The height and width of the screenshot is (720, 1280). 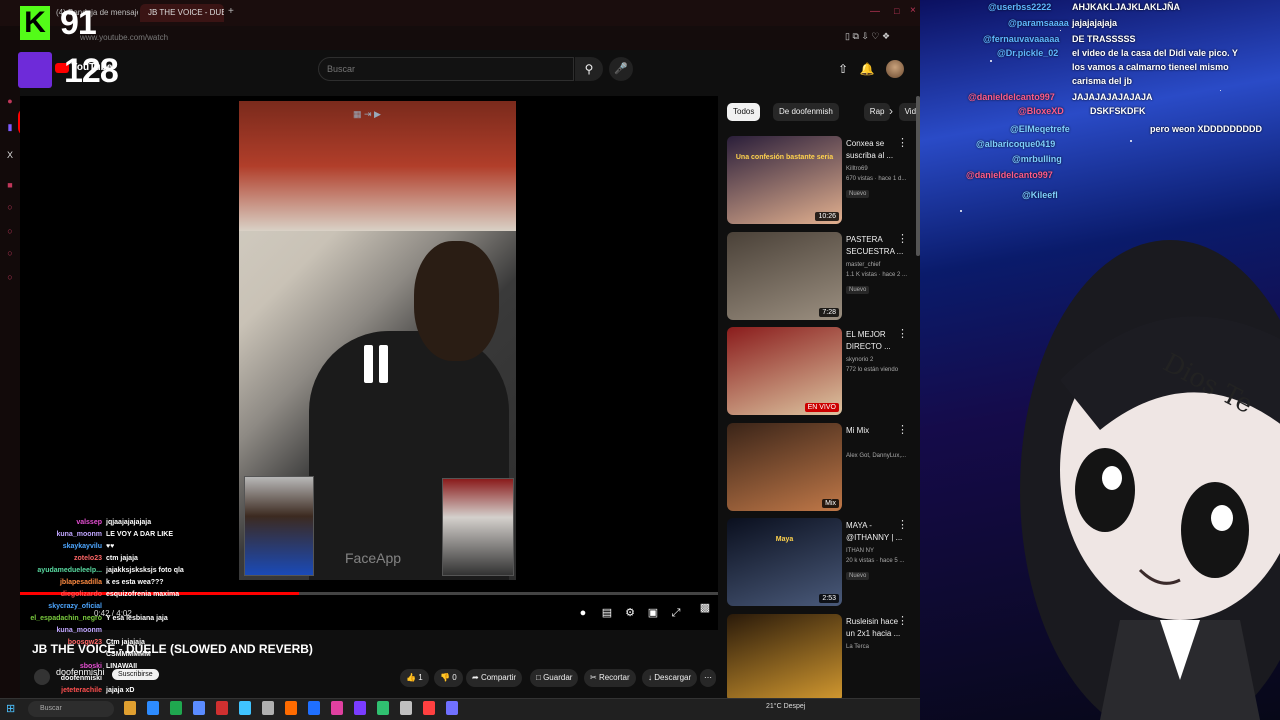 What do you see at coordinates (66, 690) in the screenshot?
I see `chat-username: jeteterachile` at bounding box center [66, 690].